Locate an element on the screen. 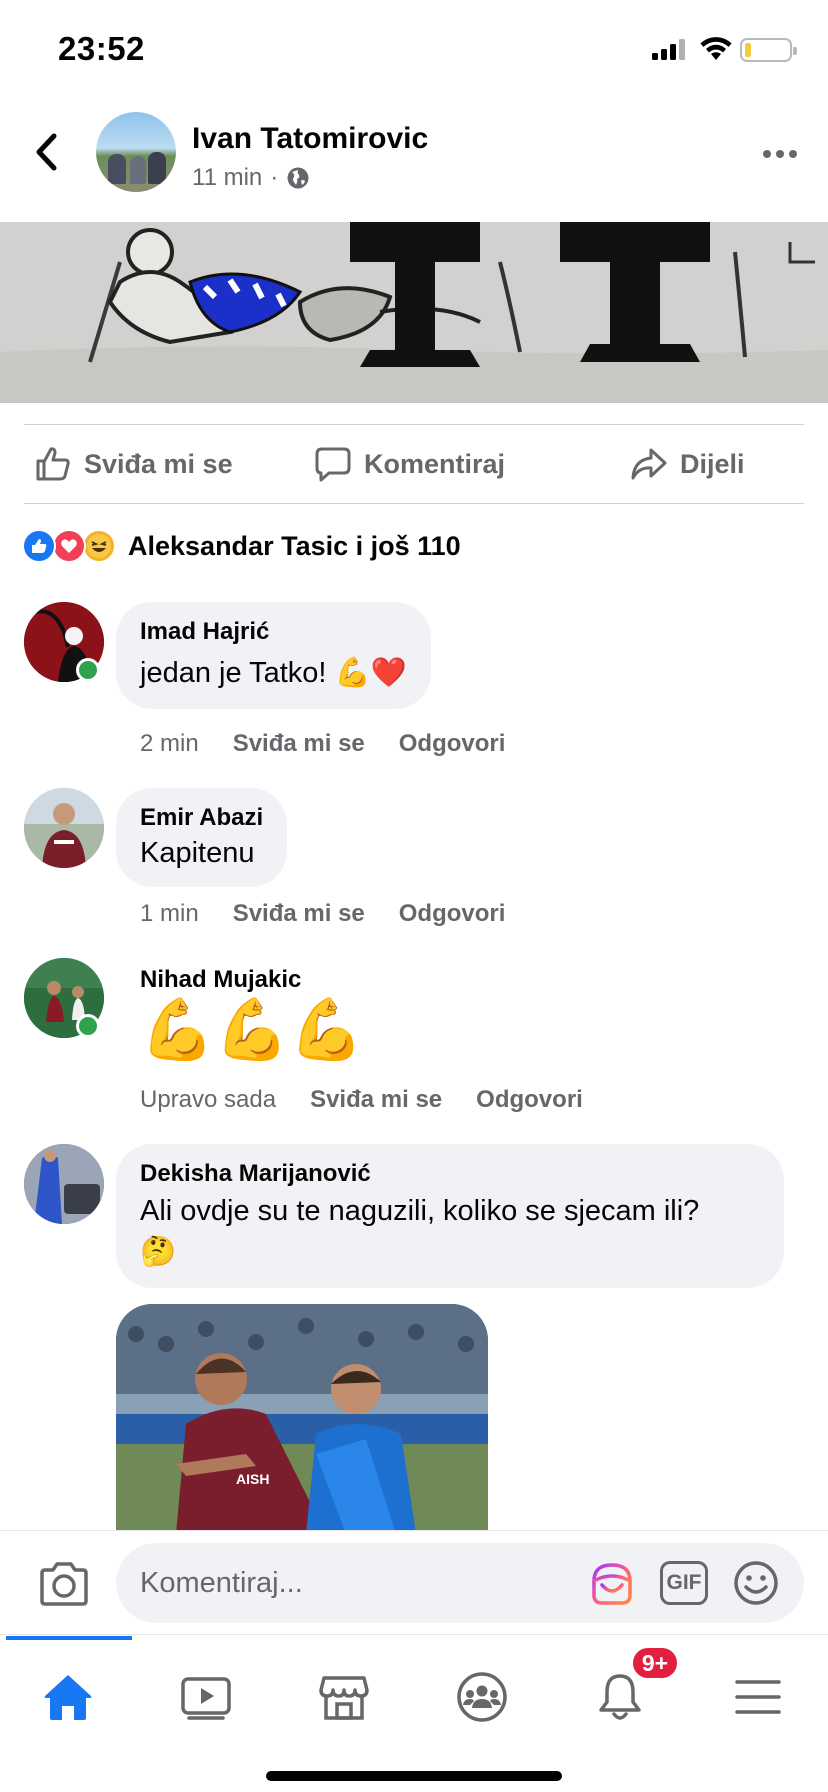 Image resolution: width=828 pixels, height=1792 pixels. like-button: Sviđa mi se is located at coordinates (133, 464).